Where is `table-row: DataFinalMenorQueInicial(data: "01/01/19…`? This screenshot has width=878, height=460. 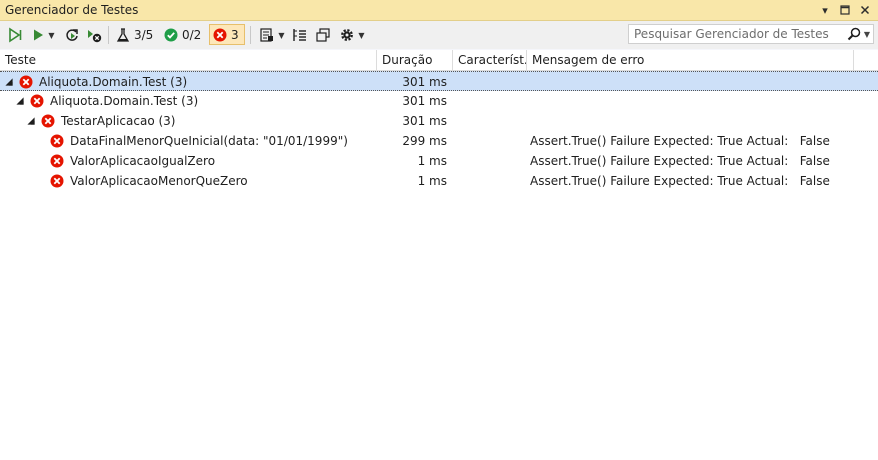
table-row: DataFinalMenorQueInicial(data: "01/01/19… is located at coordinates (439, 141).